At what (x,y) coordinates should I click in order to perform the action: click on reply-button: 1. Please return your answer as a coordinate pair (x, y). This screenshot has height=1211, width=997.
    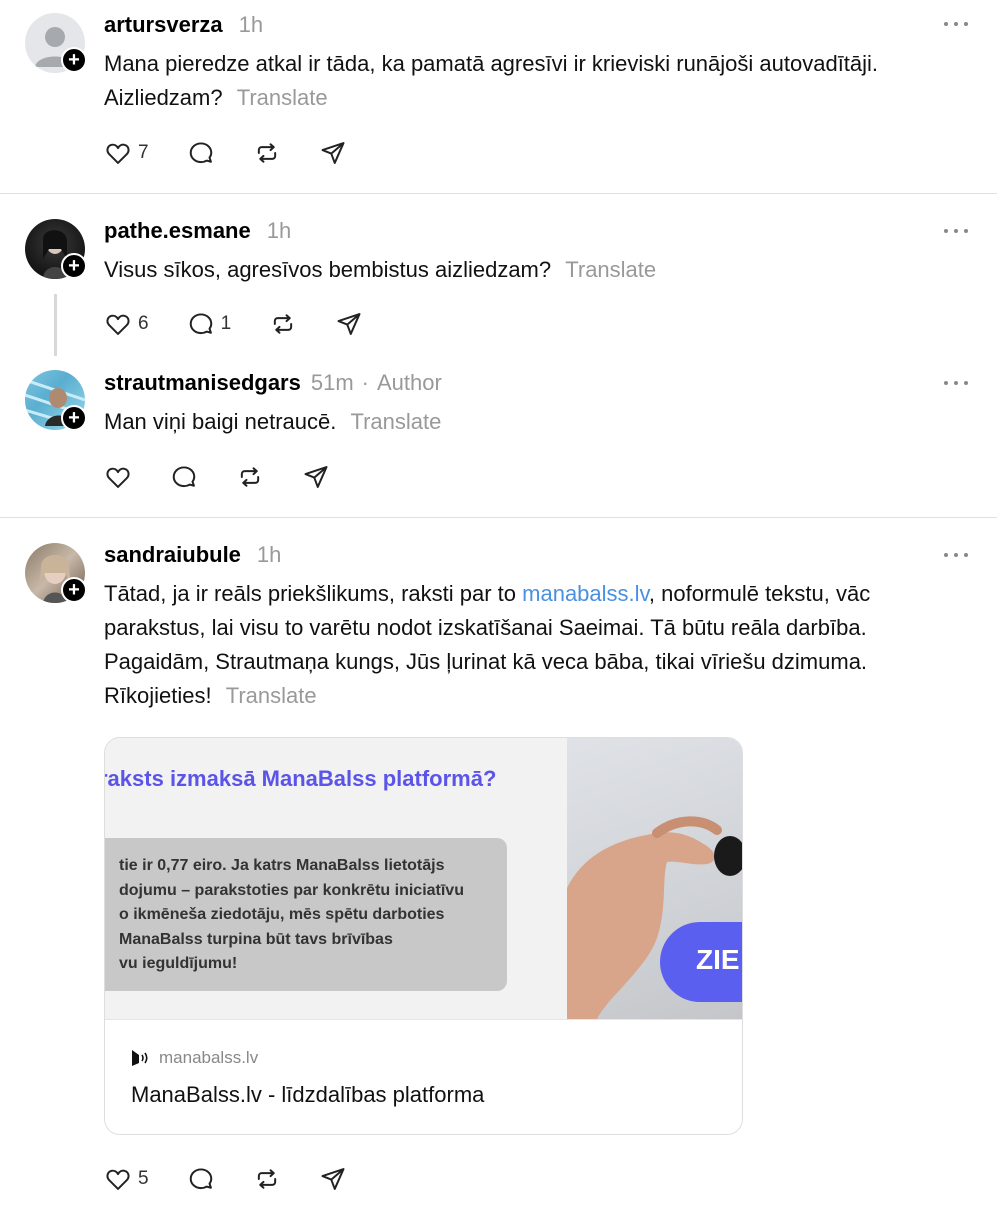
    Looking at the image, I should click on (209, 324).